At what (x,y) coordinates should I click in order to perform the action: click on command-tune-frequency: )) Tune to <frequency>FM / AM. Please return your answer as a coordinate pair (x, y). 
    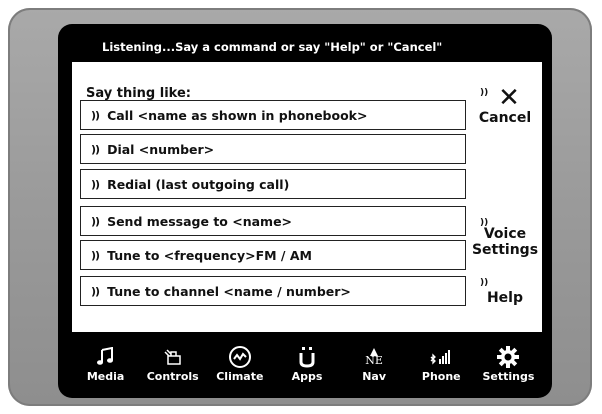
    Looking at the image, I should click on (273, 255).